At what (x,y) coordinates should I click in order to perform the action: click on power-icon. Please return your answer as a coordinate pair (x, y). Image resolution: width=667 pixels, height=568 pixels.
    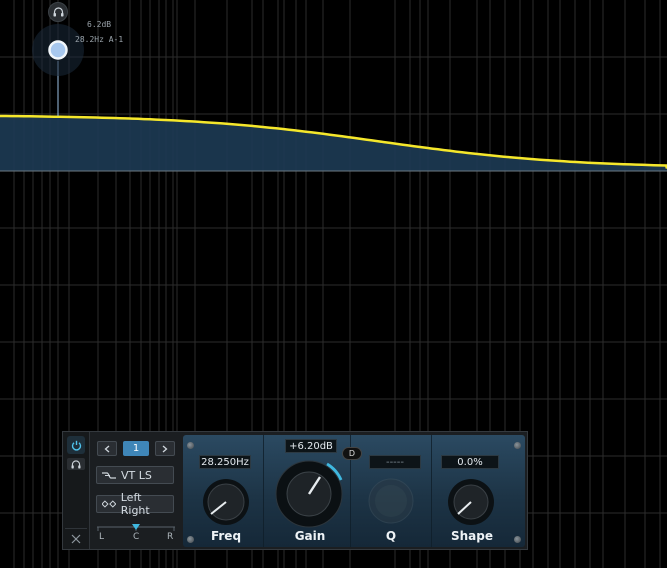
    Looking at the image, I should click on (76, 445).